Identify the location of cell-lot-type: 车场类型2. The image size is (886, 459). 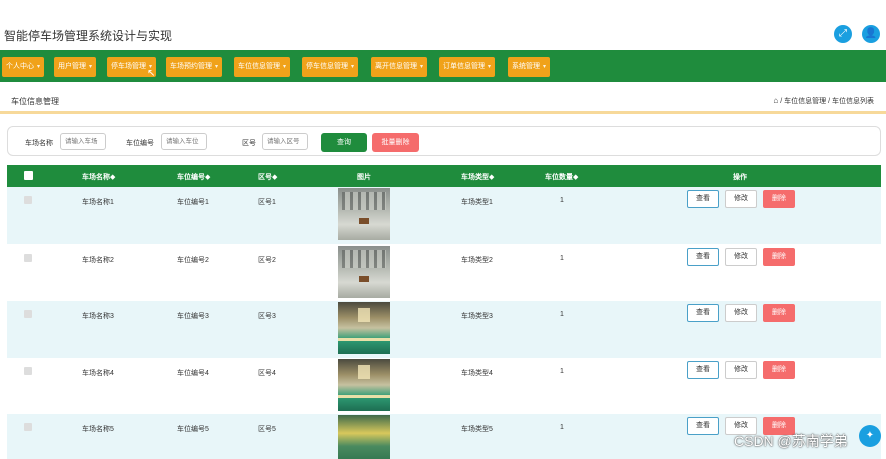
(477, 260).